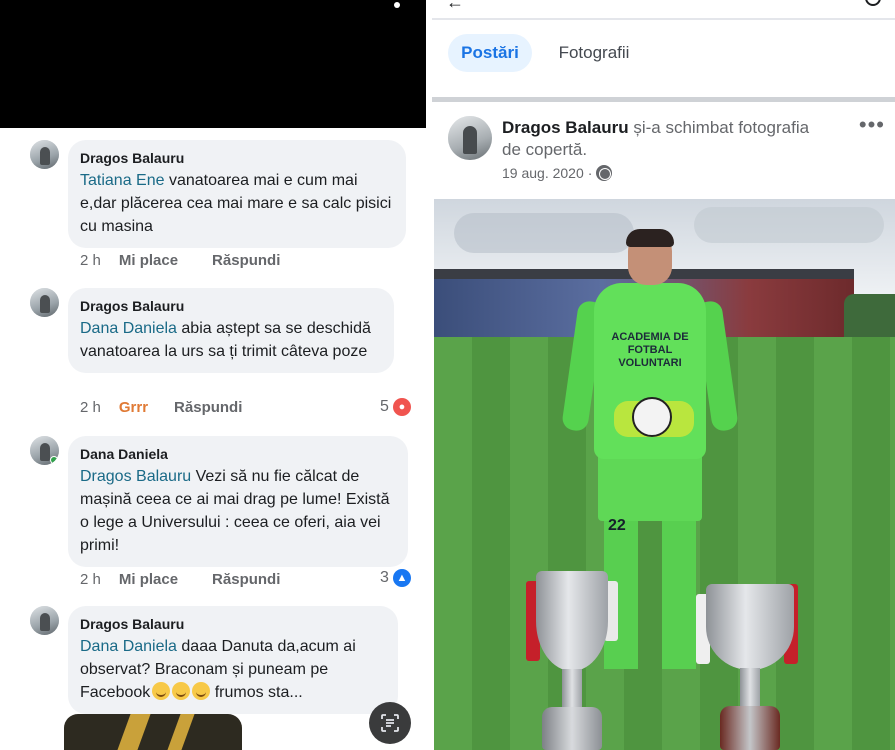 The image size is (895, 750). Describe the element at coordinates (135, 476) in the screenshot. I see `mention-link: Dragos Balauru` at that location.